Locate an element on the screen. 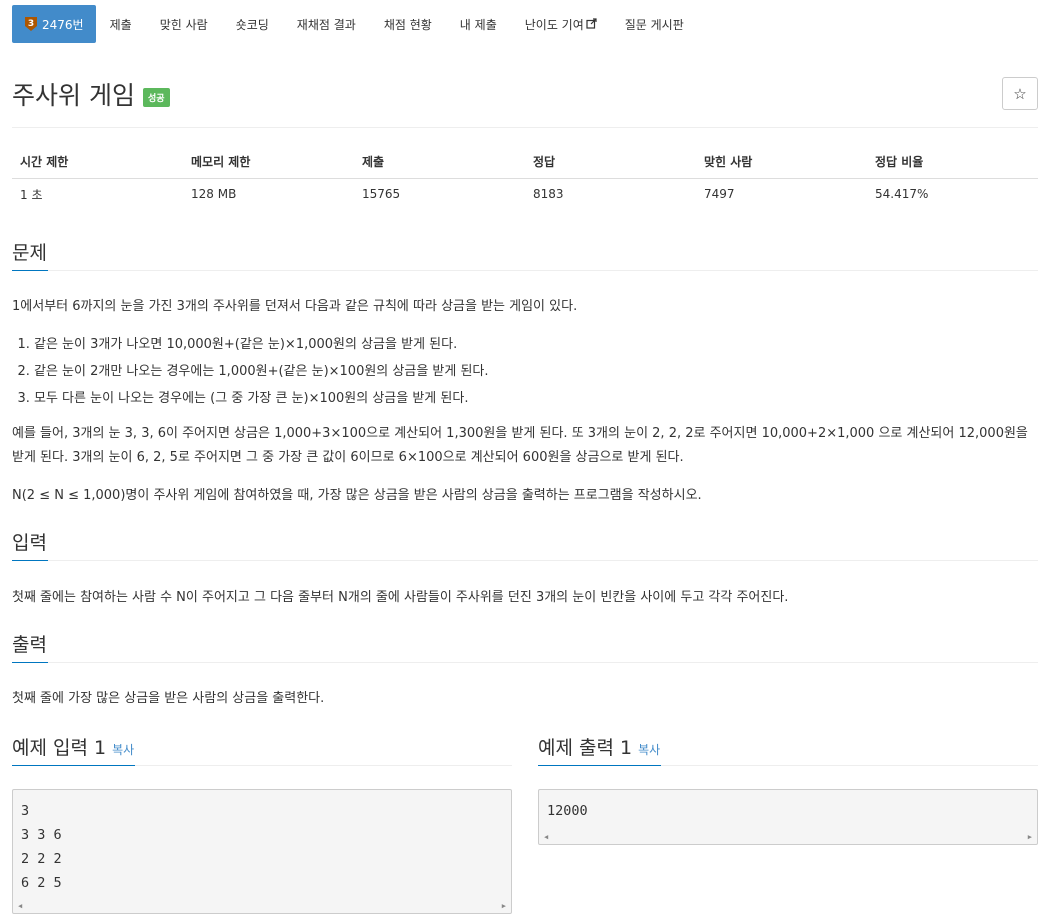  sample-output-scrollbar: ◀ ▶ is located at coordinates (788, 837).